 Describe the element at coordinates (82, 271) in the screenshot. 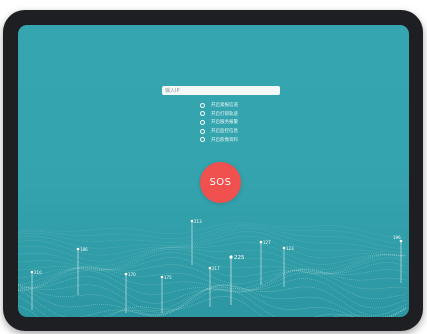

I see `marker-186: 186` at that location.